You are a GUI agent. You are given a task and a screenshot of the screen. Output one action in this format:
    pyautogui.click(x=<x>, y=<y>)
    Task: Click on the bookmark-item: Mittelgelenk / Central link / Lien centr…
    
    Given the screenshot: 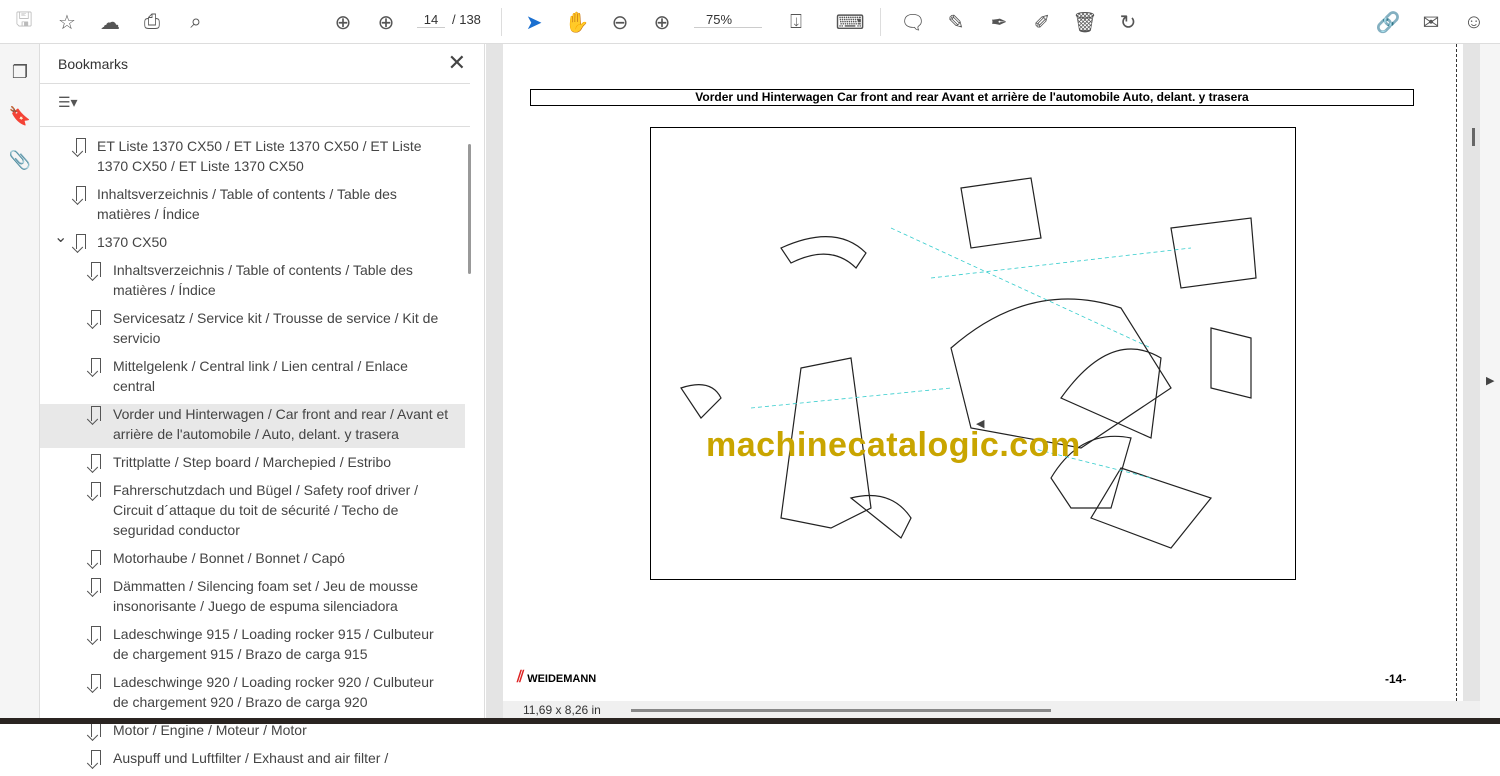 What is the action you would take?
    pyautogui.click(x=252, y=378)
    